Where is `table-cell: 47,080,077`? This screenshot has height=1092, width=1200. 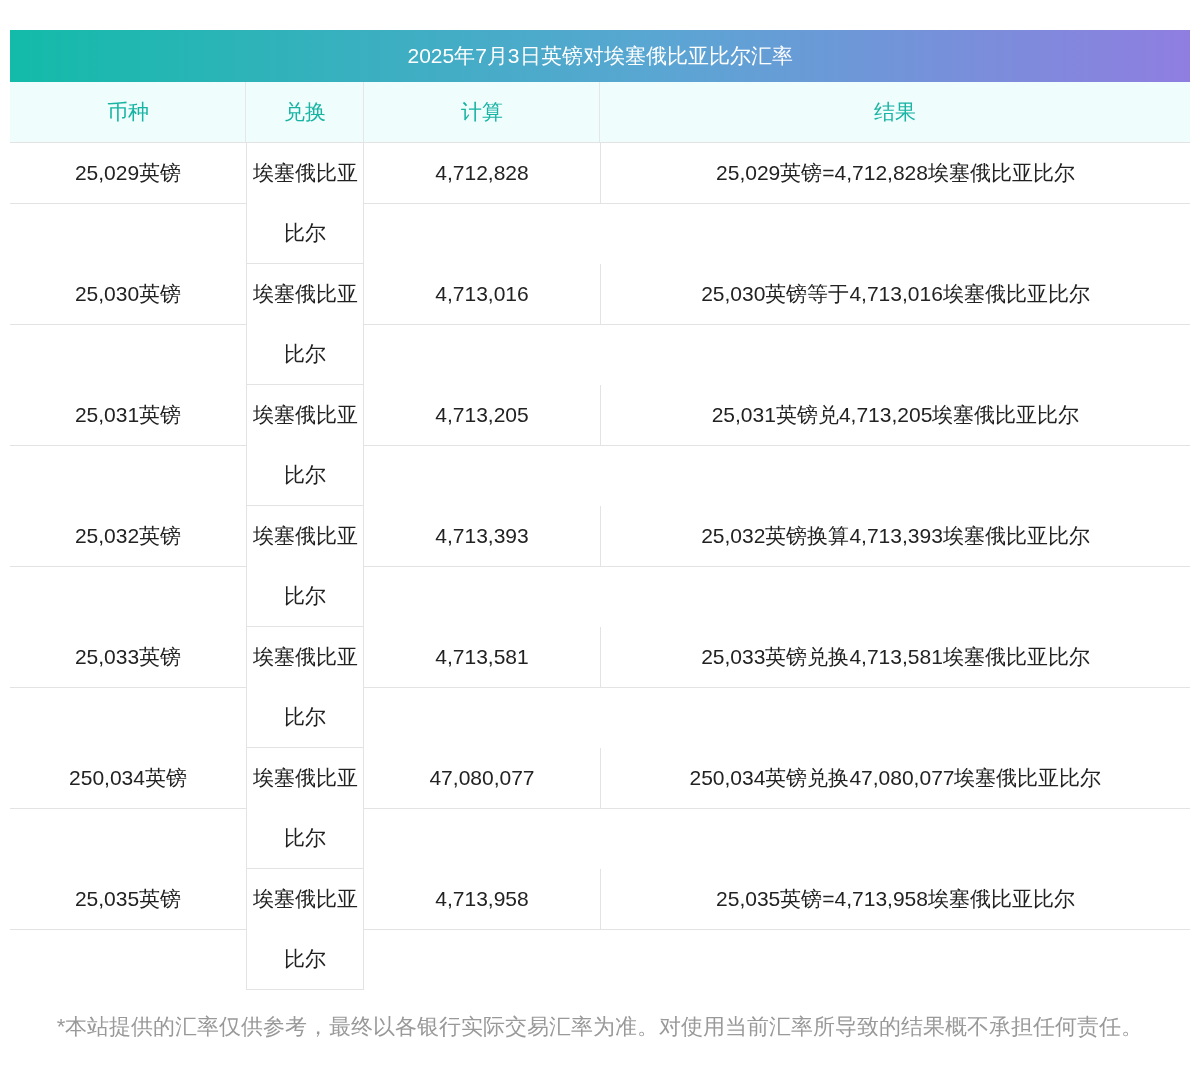
table-cell: 47,080,077 is located at coordinates (482, 778).